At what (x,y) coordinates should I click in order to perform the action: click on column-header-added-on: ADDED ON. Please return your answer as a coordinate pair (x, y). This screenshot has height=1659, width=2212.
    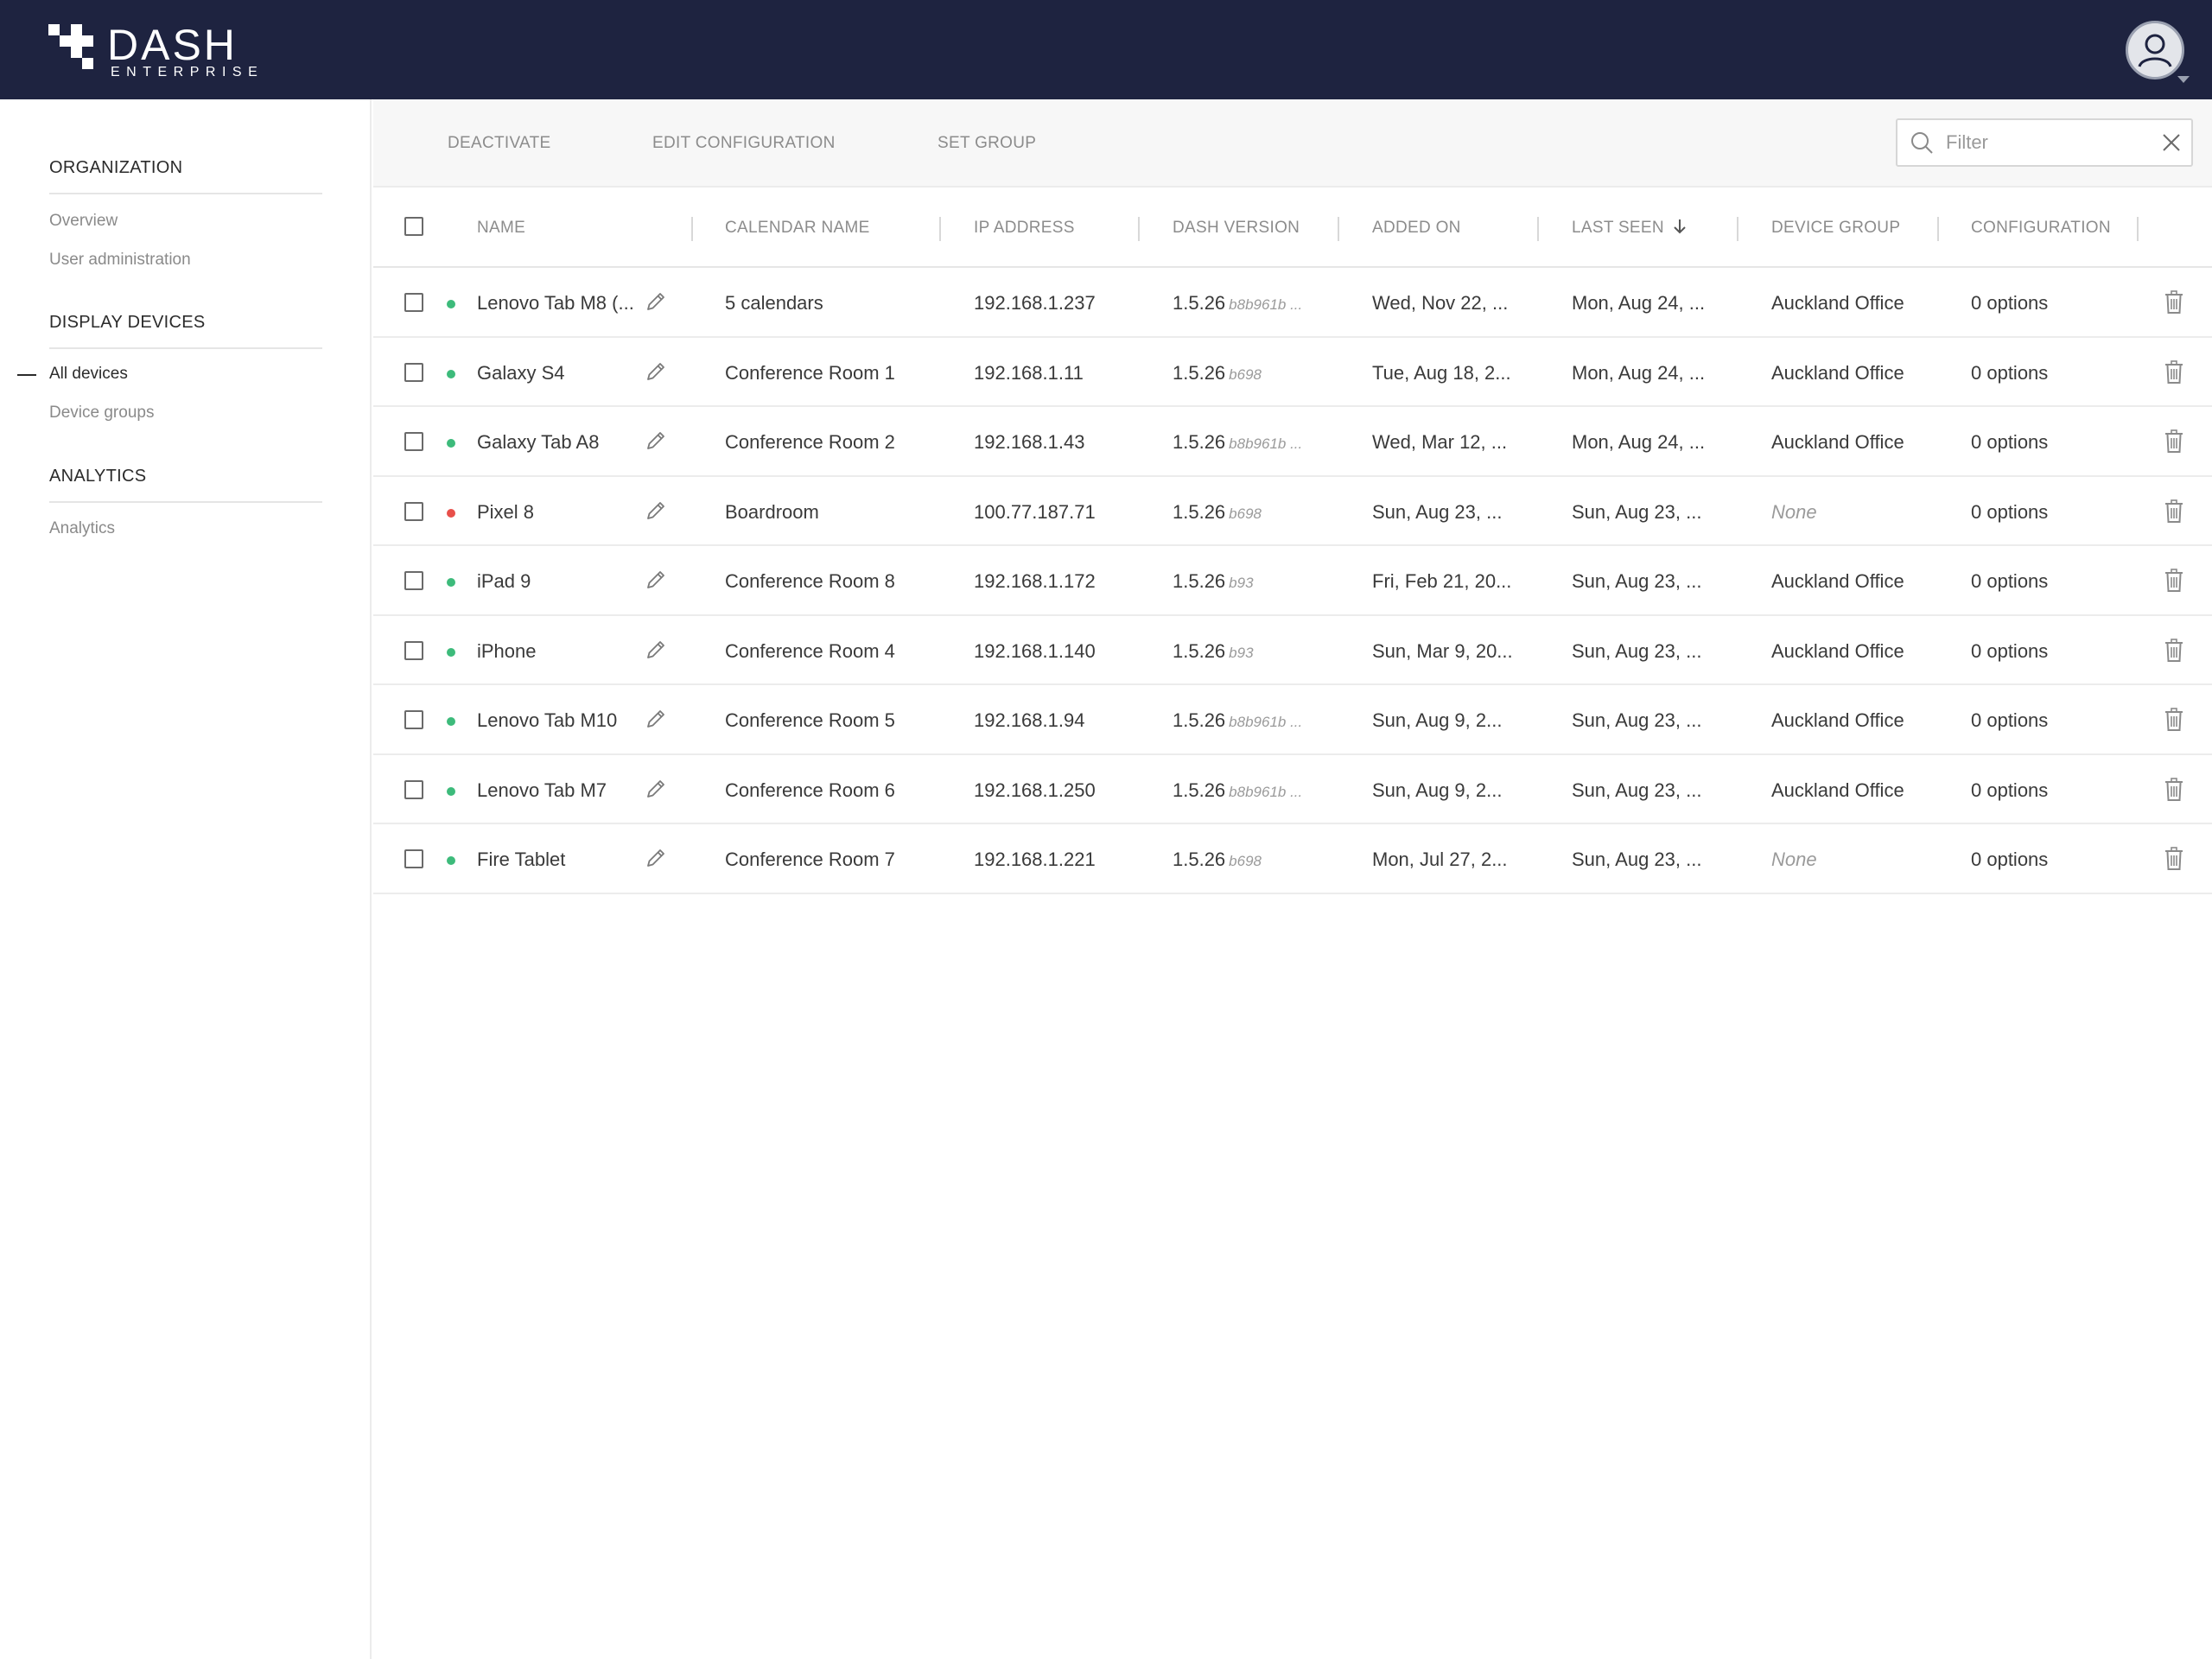
    Looking at the image, I should click on (1416, 229).